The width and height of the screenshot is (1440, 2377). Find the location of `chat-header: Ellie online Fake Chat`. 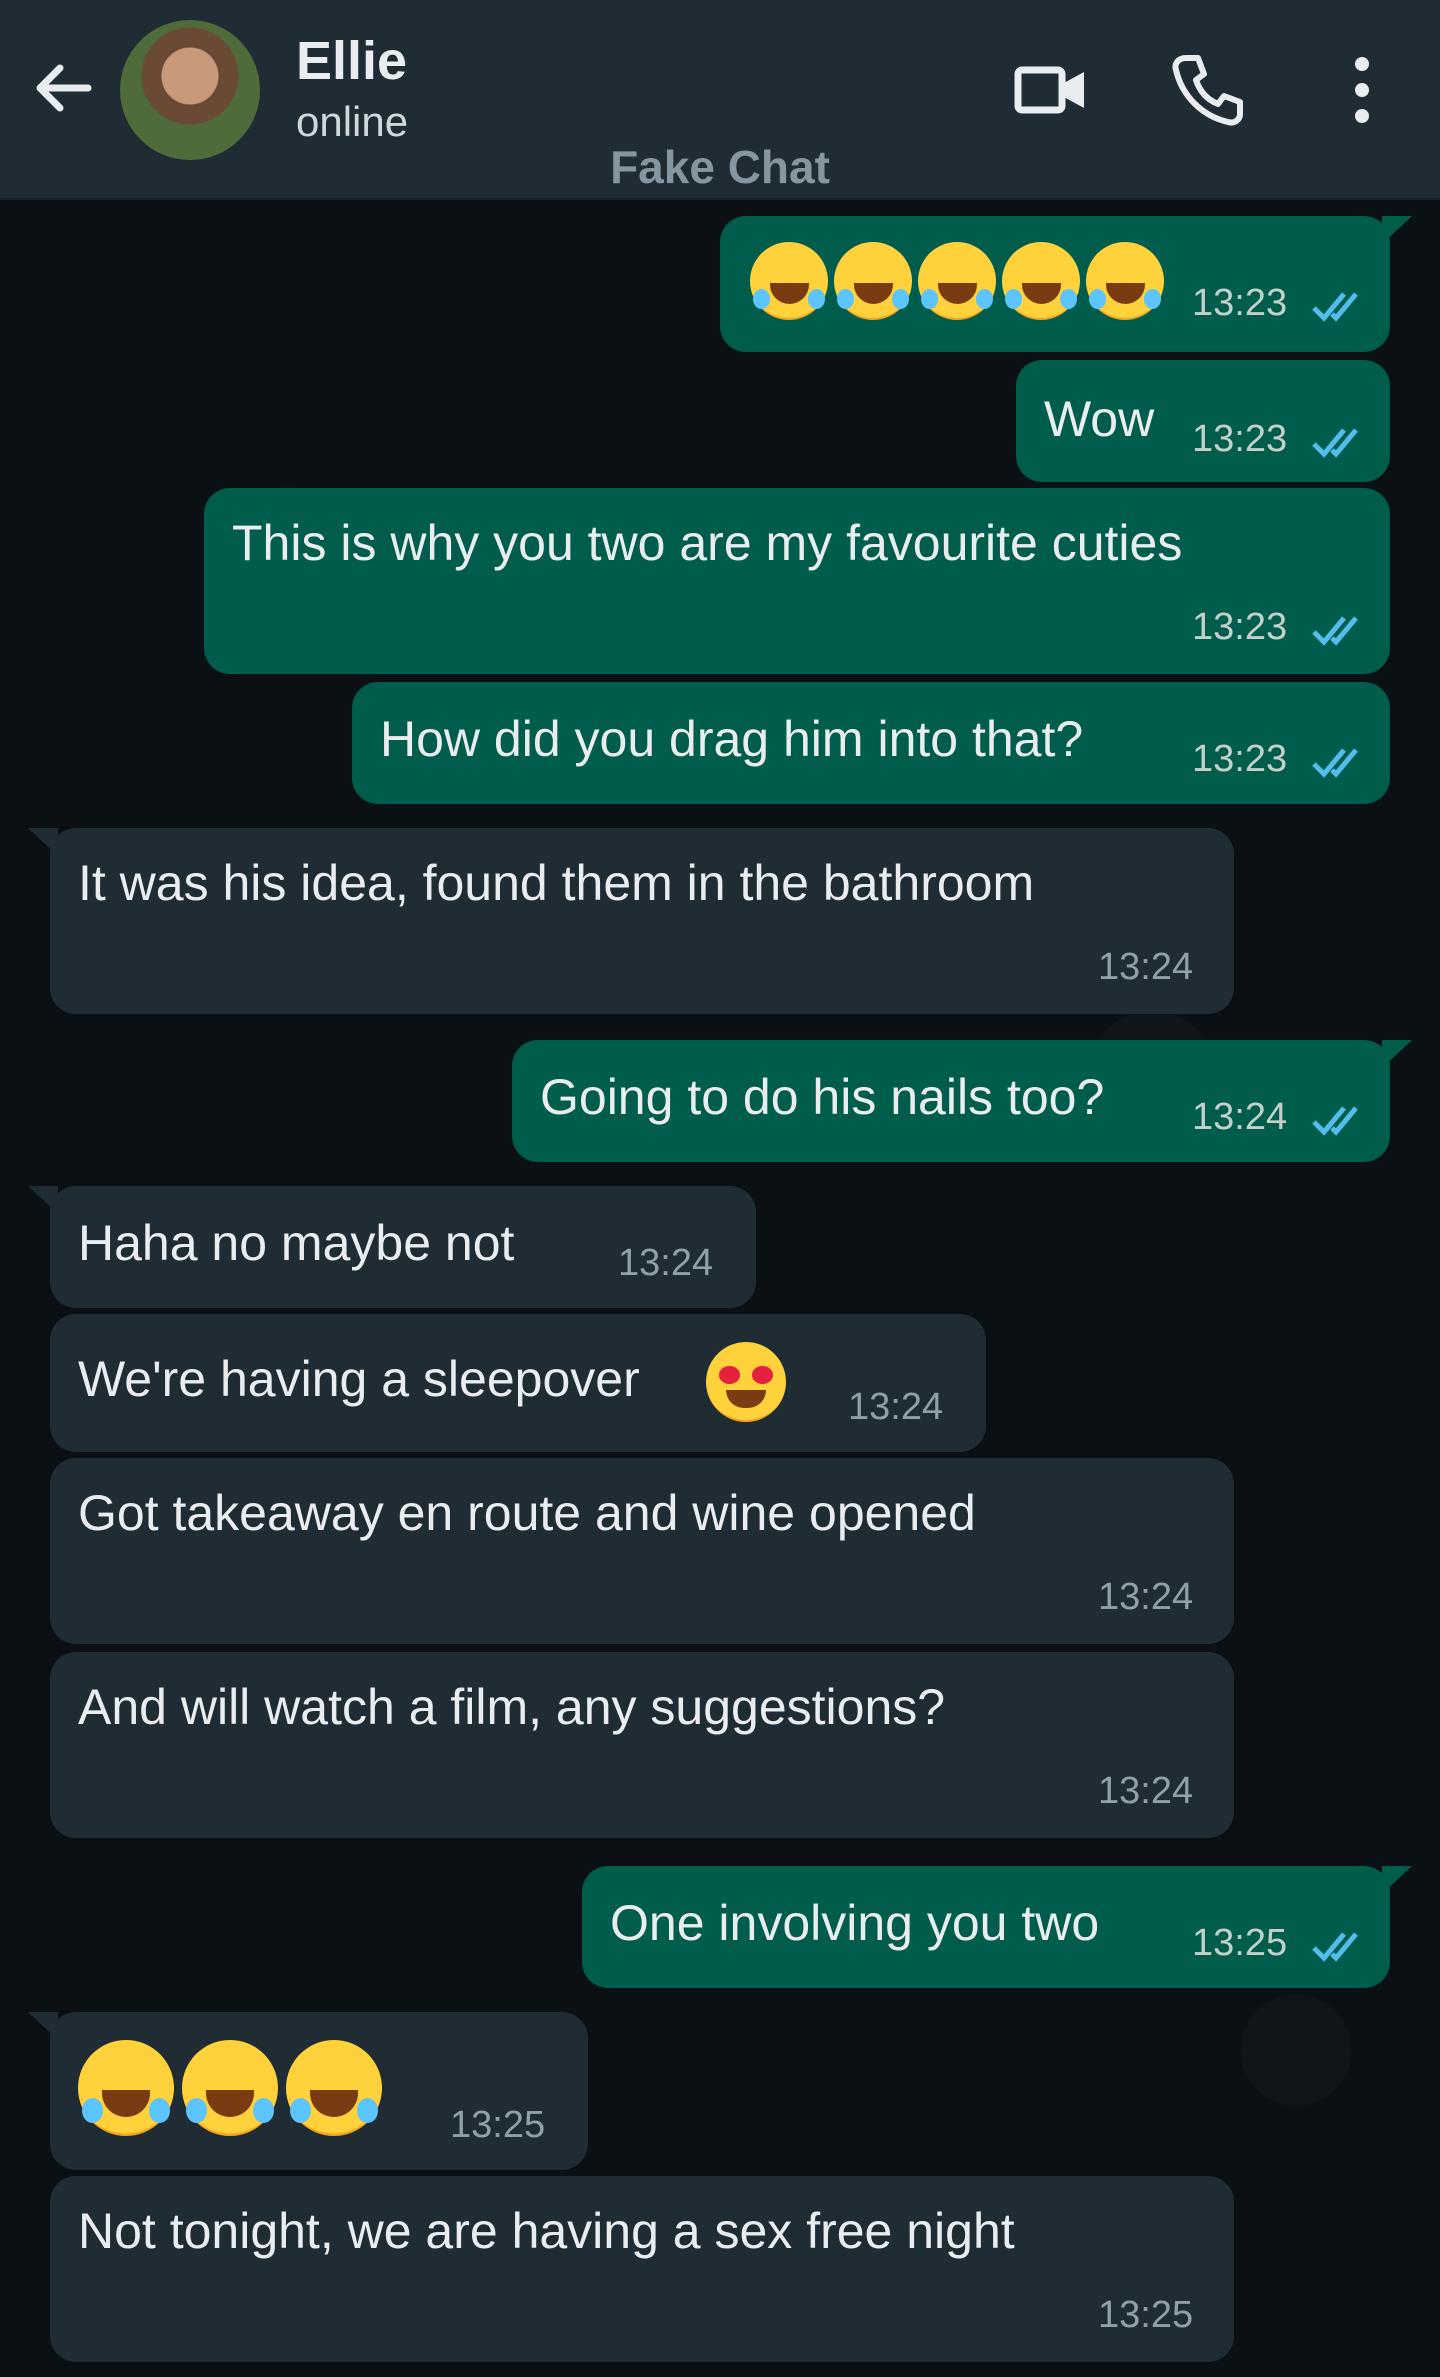

chat-header: Ellie online Fake Chat is located at coordinates (720, 100).